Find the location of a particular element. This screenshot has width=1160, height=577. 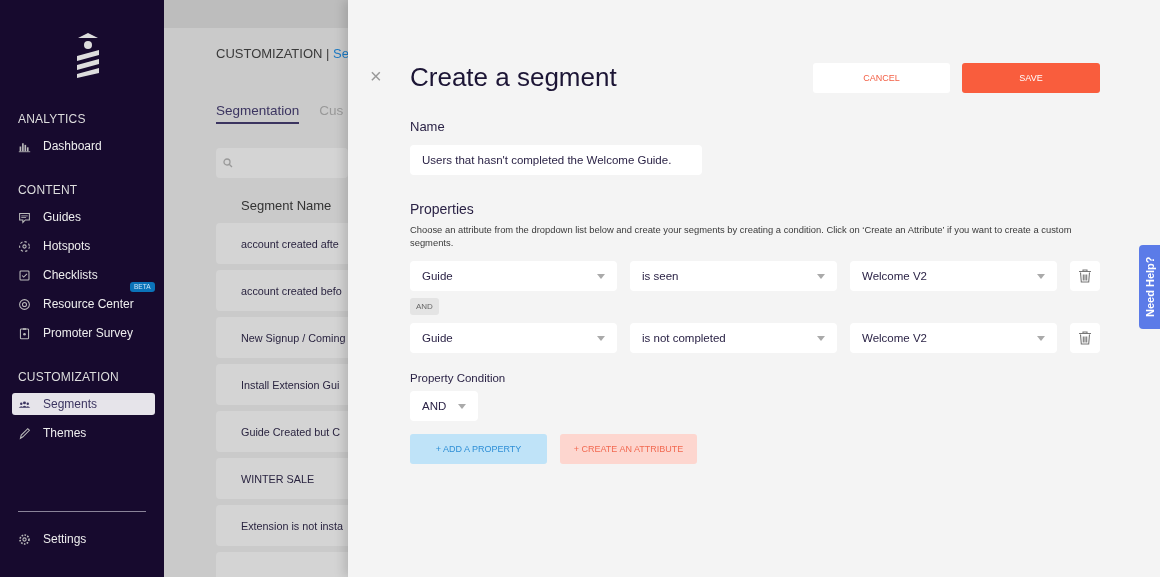

field-label: Name is located at coordinates (428, 126).